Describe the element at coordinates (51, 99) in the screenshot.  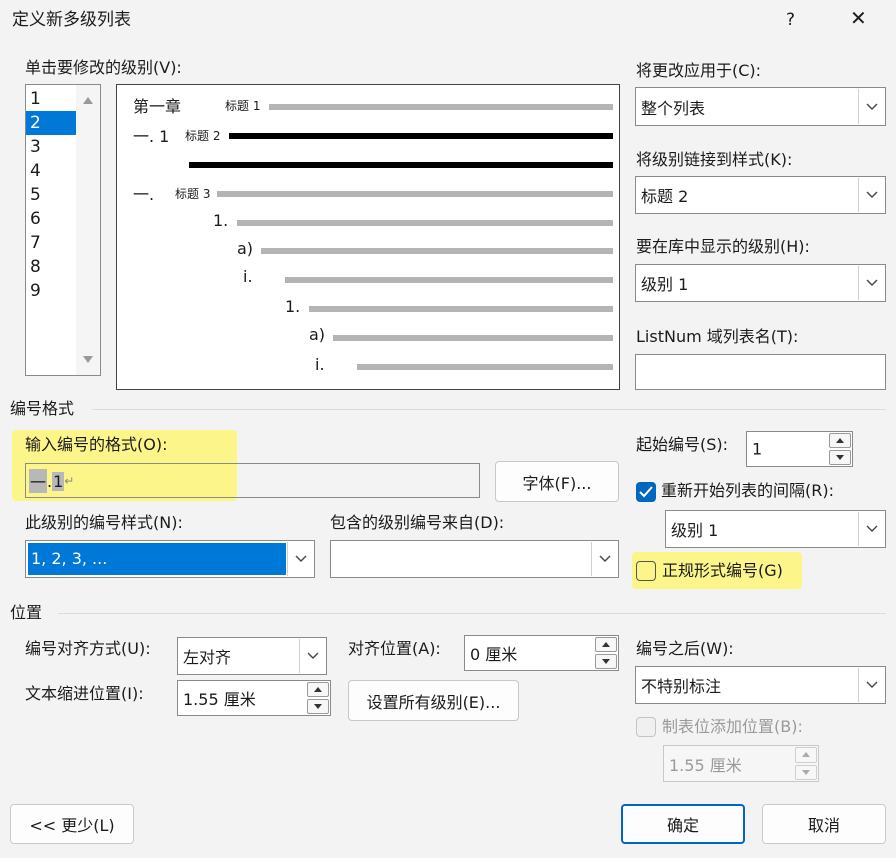
I see `level-item: 1` at that location.